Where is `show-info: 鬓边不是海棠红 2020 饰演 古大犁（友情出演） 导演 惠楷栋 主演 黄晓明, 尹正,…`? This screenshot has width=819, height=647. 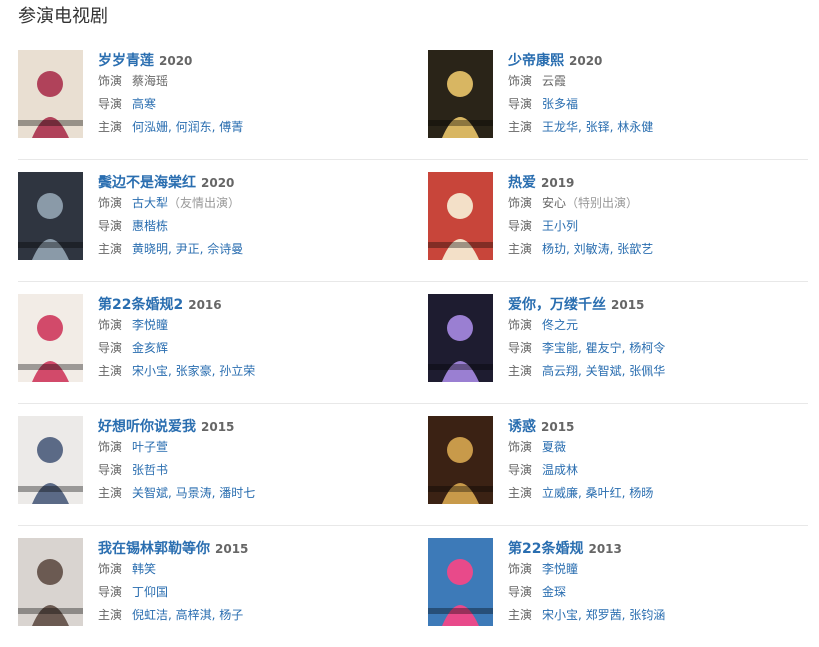 show-info: 鬓边不是海棠红 2020 饰演 古大犁（友情出演） 导演 惠楷栋 主演 黄晓明, 尹正,… is located at coordinates (248, 216).